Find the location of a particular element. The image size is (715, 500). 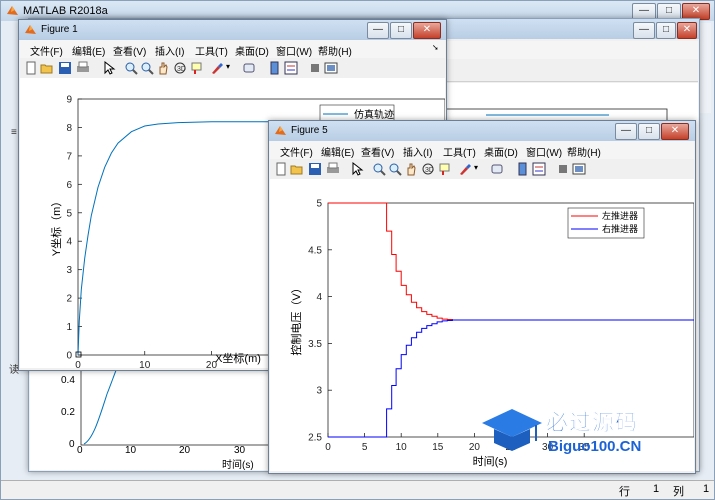

figure5-maximize-button: □ is located at coordinates (649, 131).